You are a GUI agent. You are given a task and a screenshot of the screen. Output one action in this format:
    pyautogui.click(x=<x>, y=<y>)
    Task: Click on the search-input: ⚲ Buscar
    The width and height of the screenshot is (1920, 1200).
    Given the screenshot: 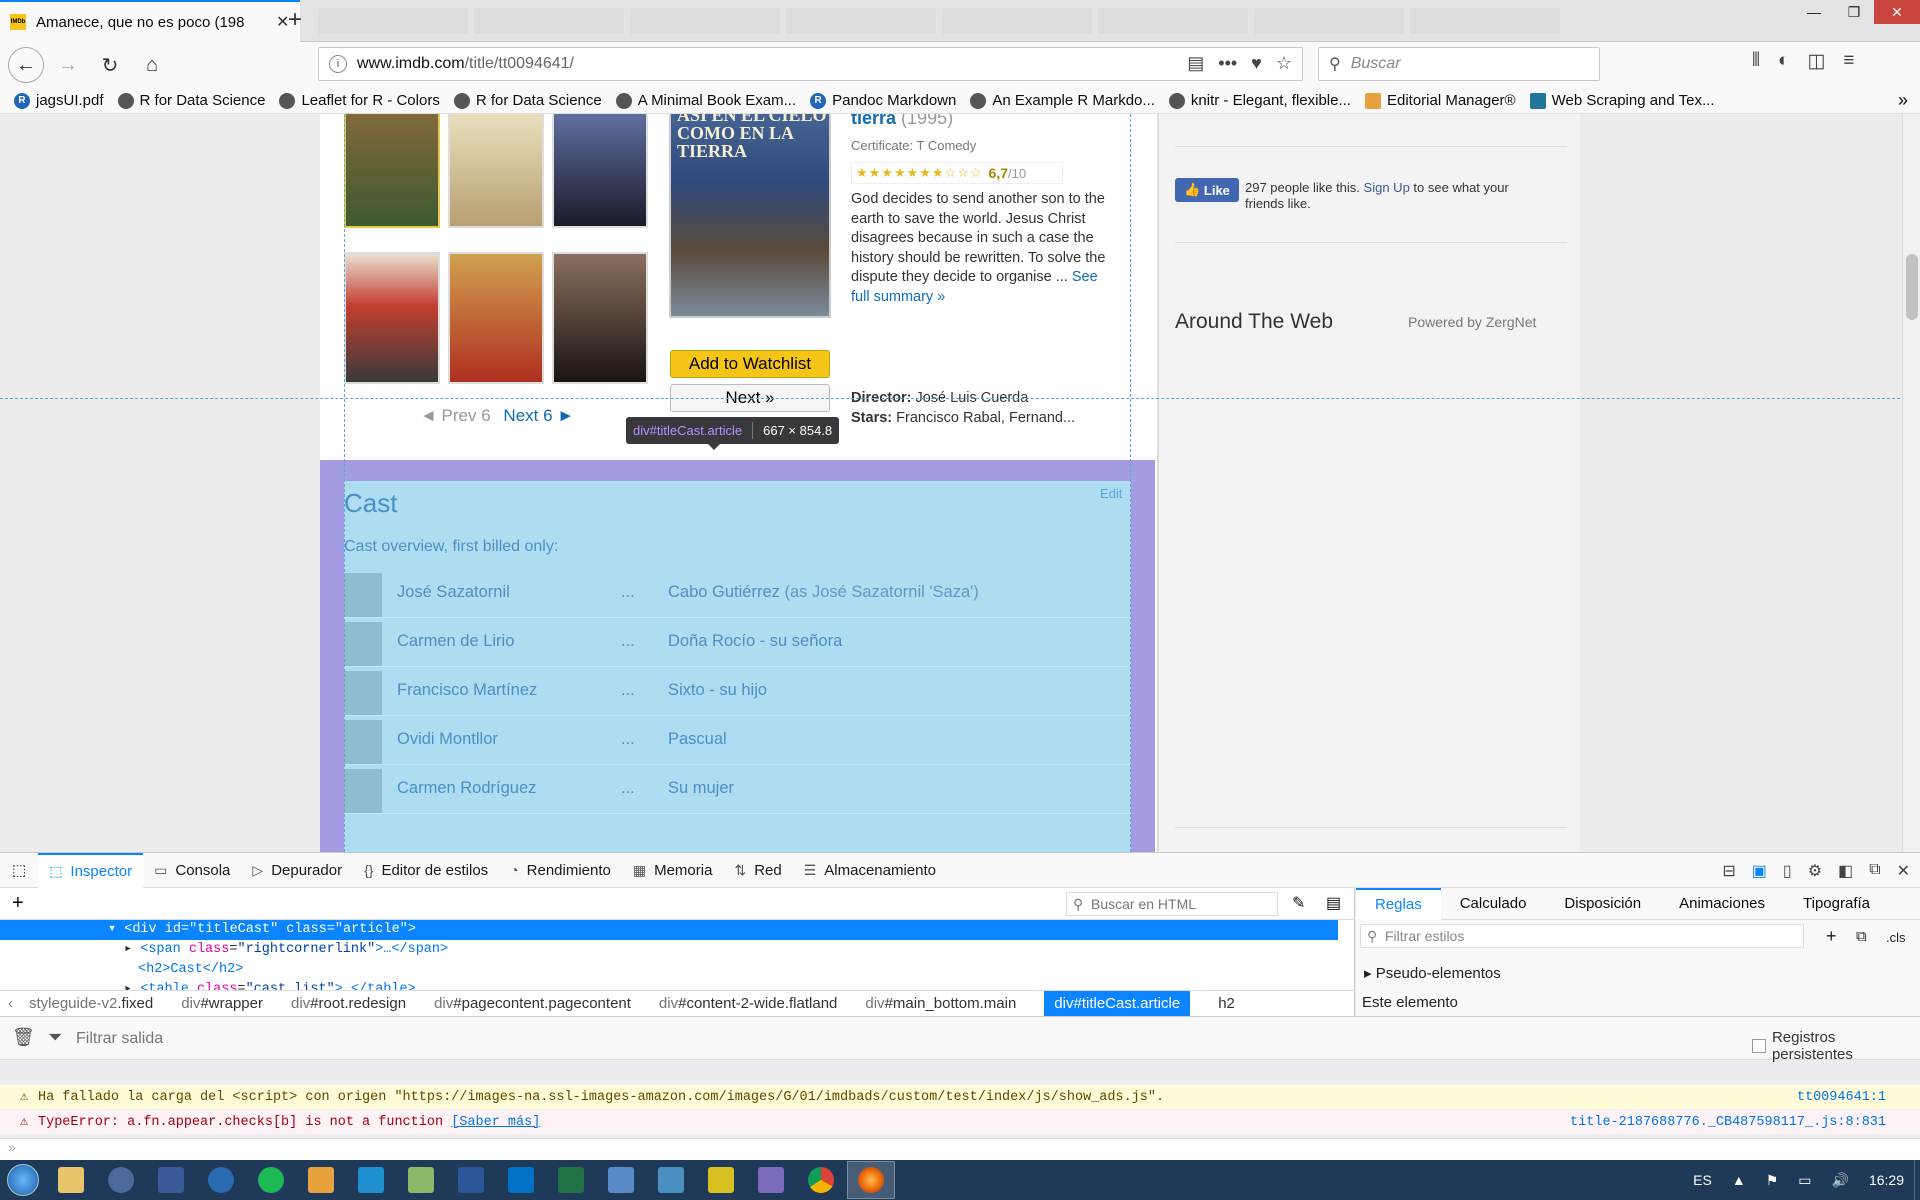 What is the action you would take?
    pyautogui.click(x=1459, y=64)
    